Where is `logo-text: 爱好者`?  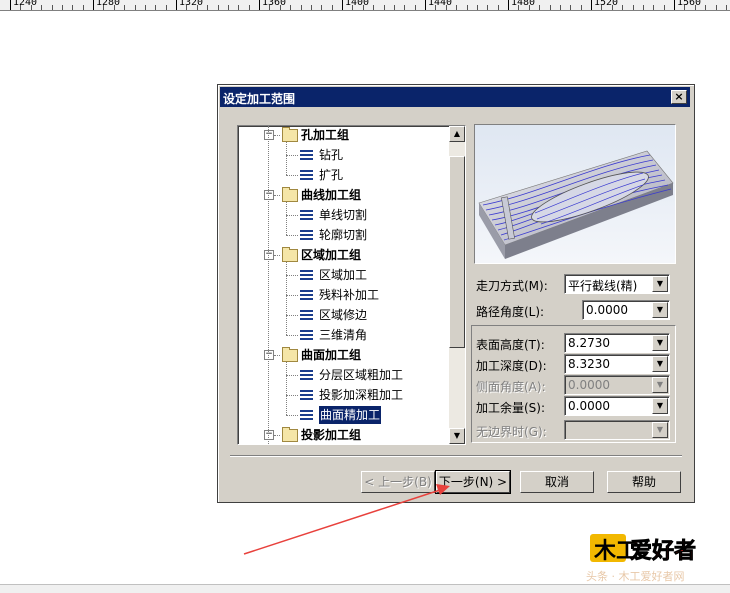
logo-text: 爱好者 is located at coordinates (663, 551).